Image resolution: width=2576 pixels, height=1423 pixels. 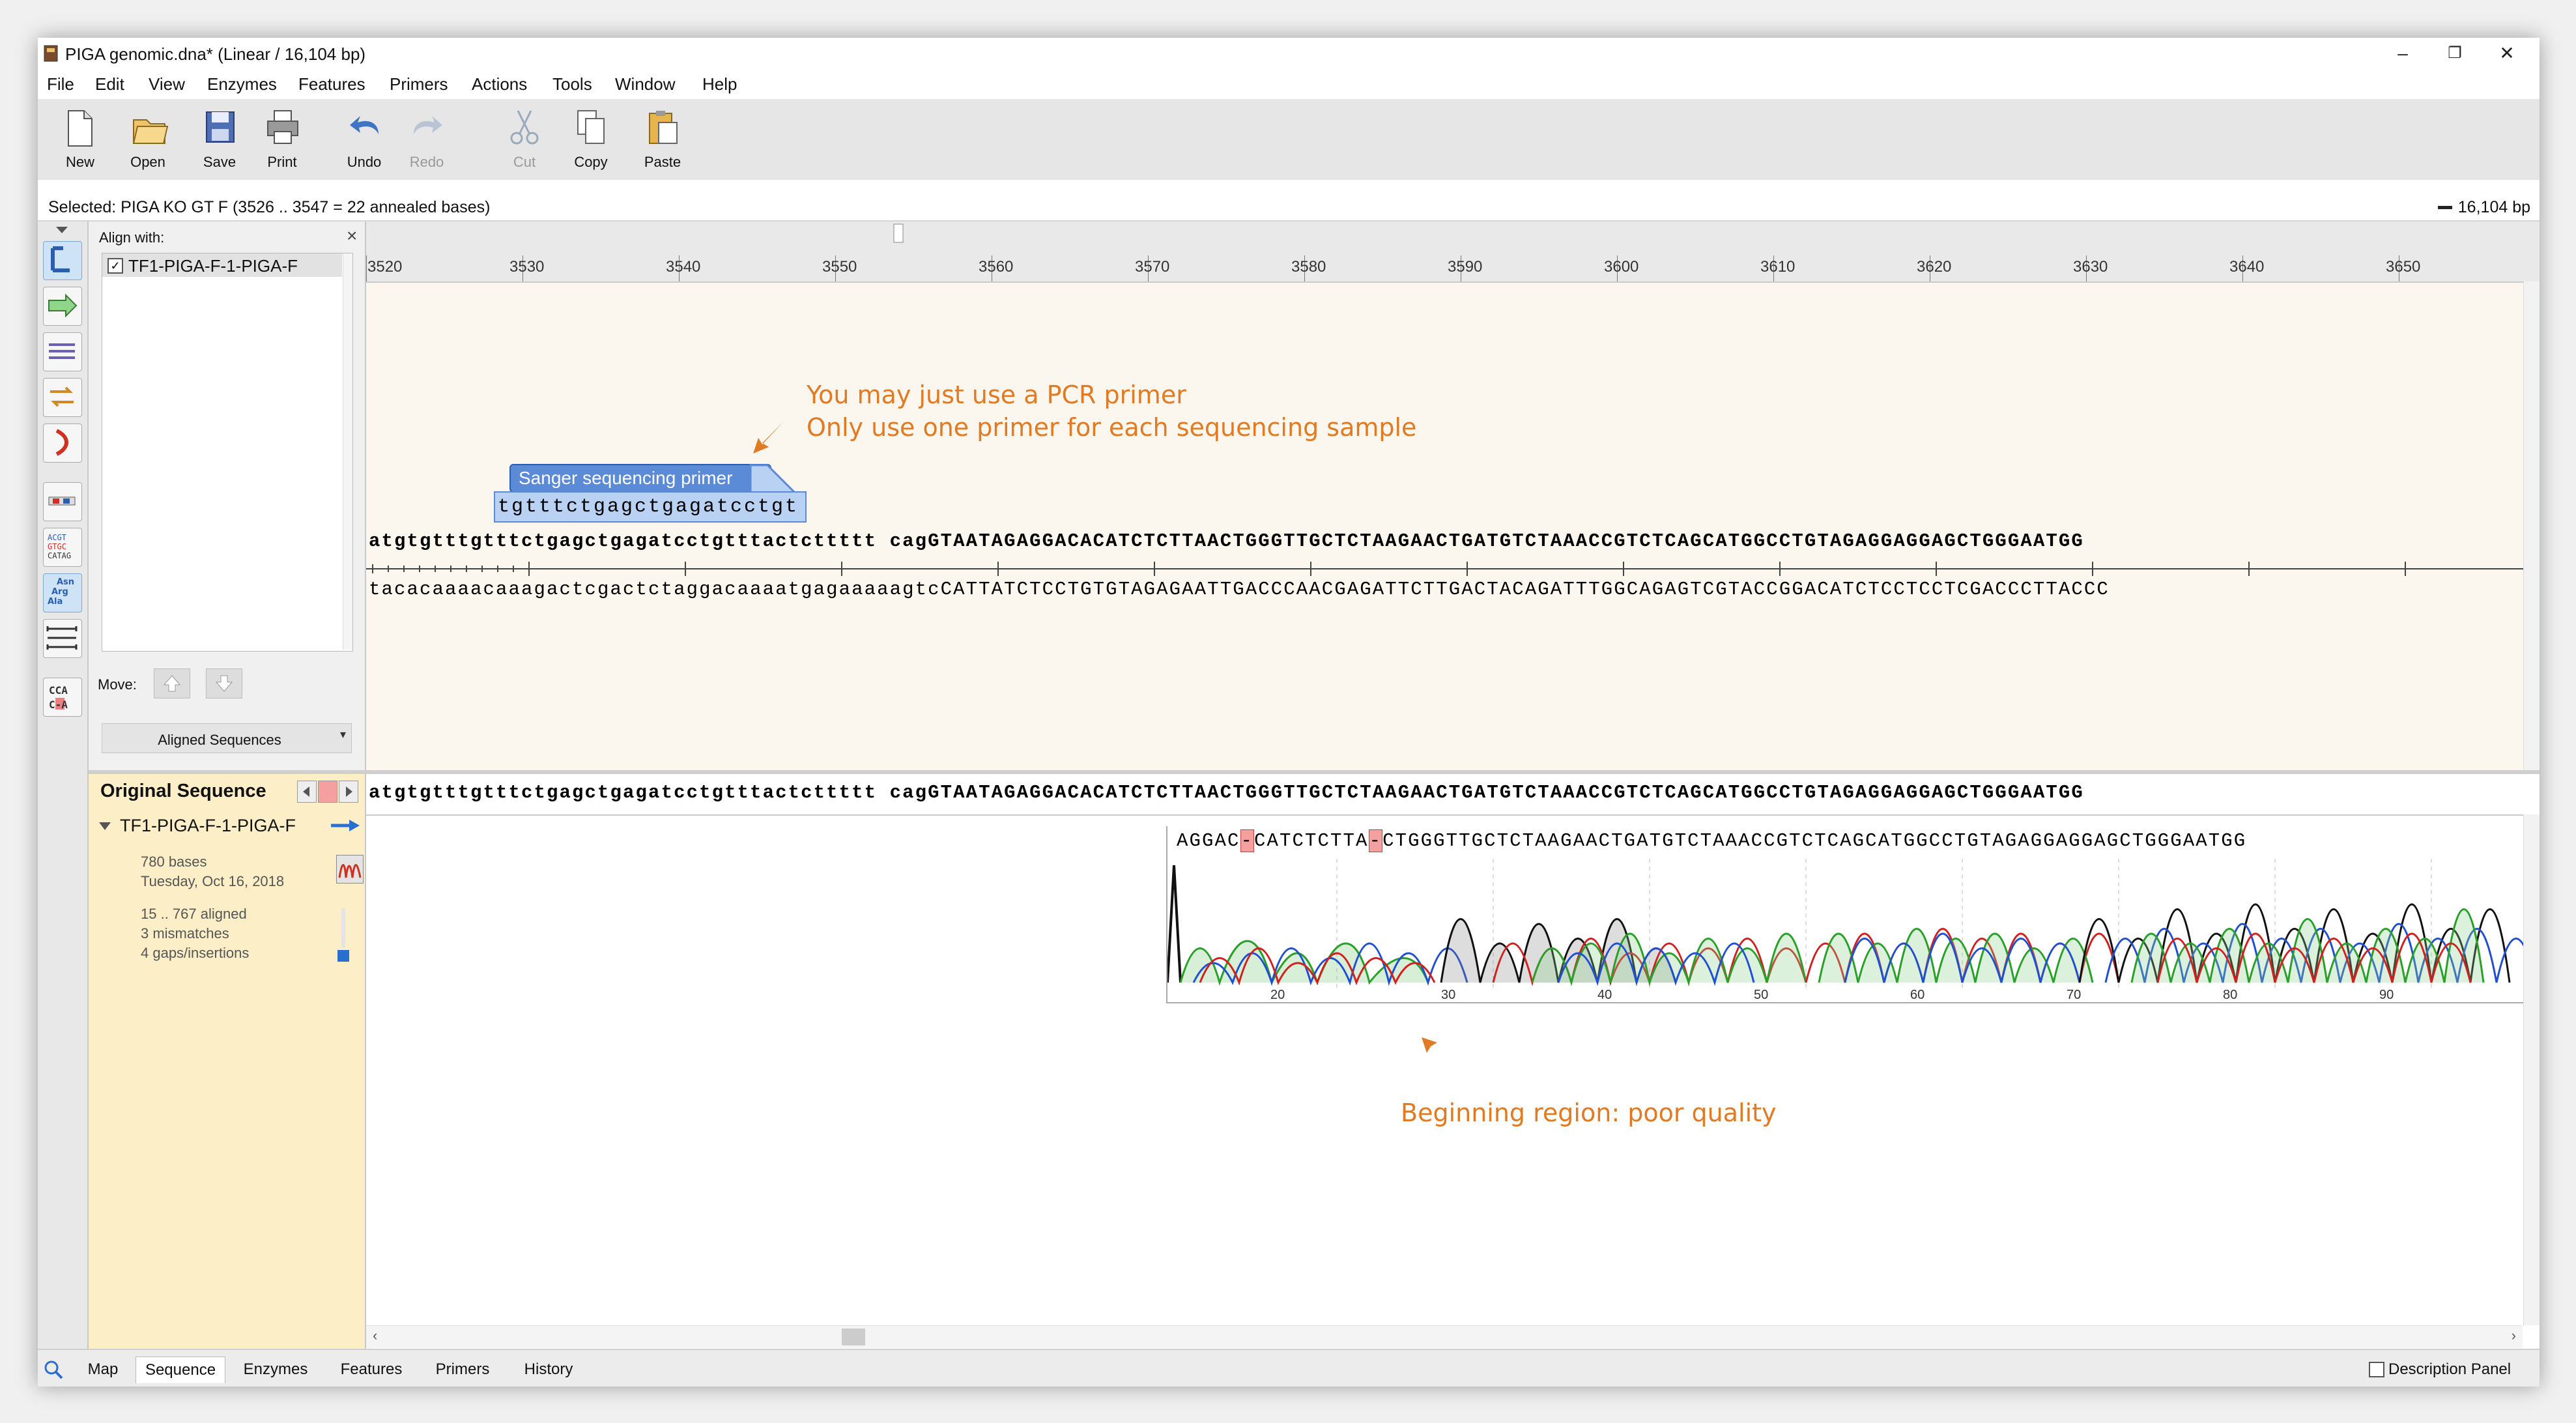 I want to click on menu-window: Window, so click(x=645, y=84).